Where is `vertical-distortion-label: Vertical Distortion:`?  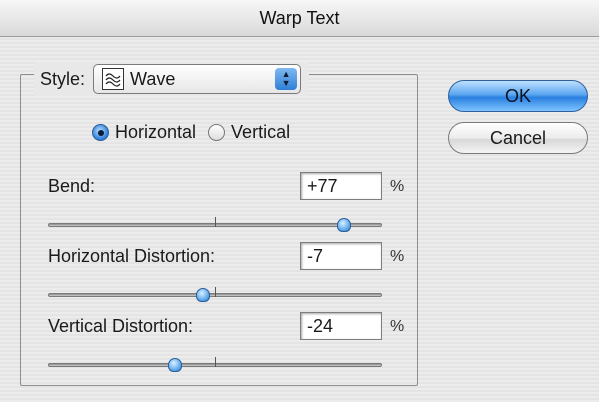
vertical-distortion-label: Vertical Distortion: is located at coordinates (121, 326).